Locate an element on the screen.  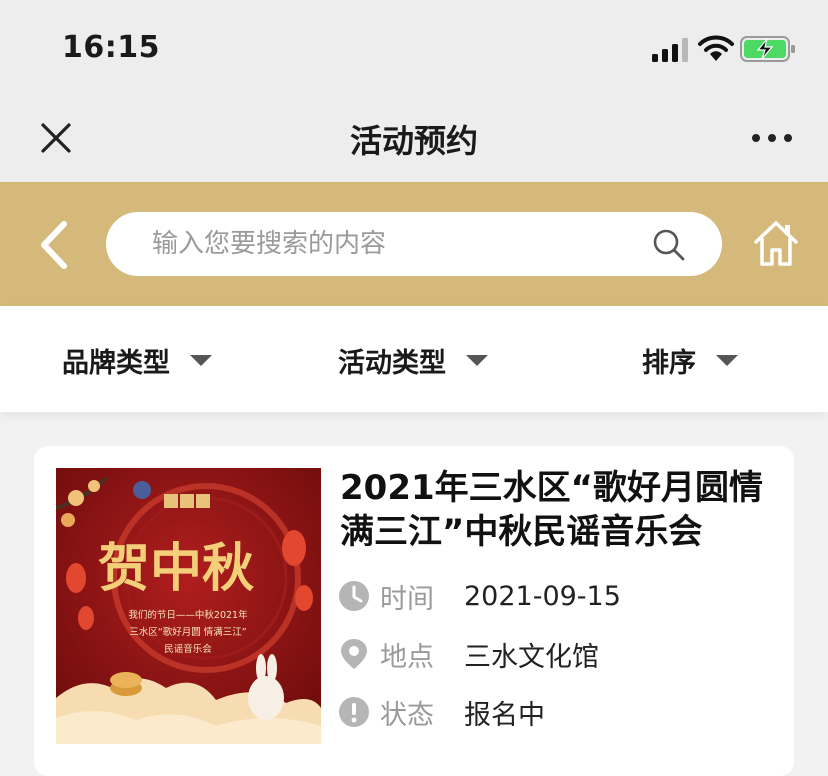
battery-icon is located at coordinates (767, 49).